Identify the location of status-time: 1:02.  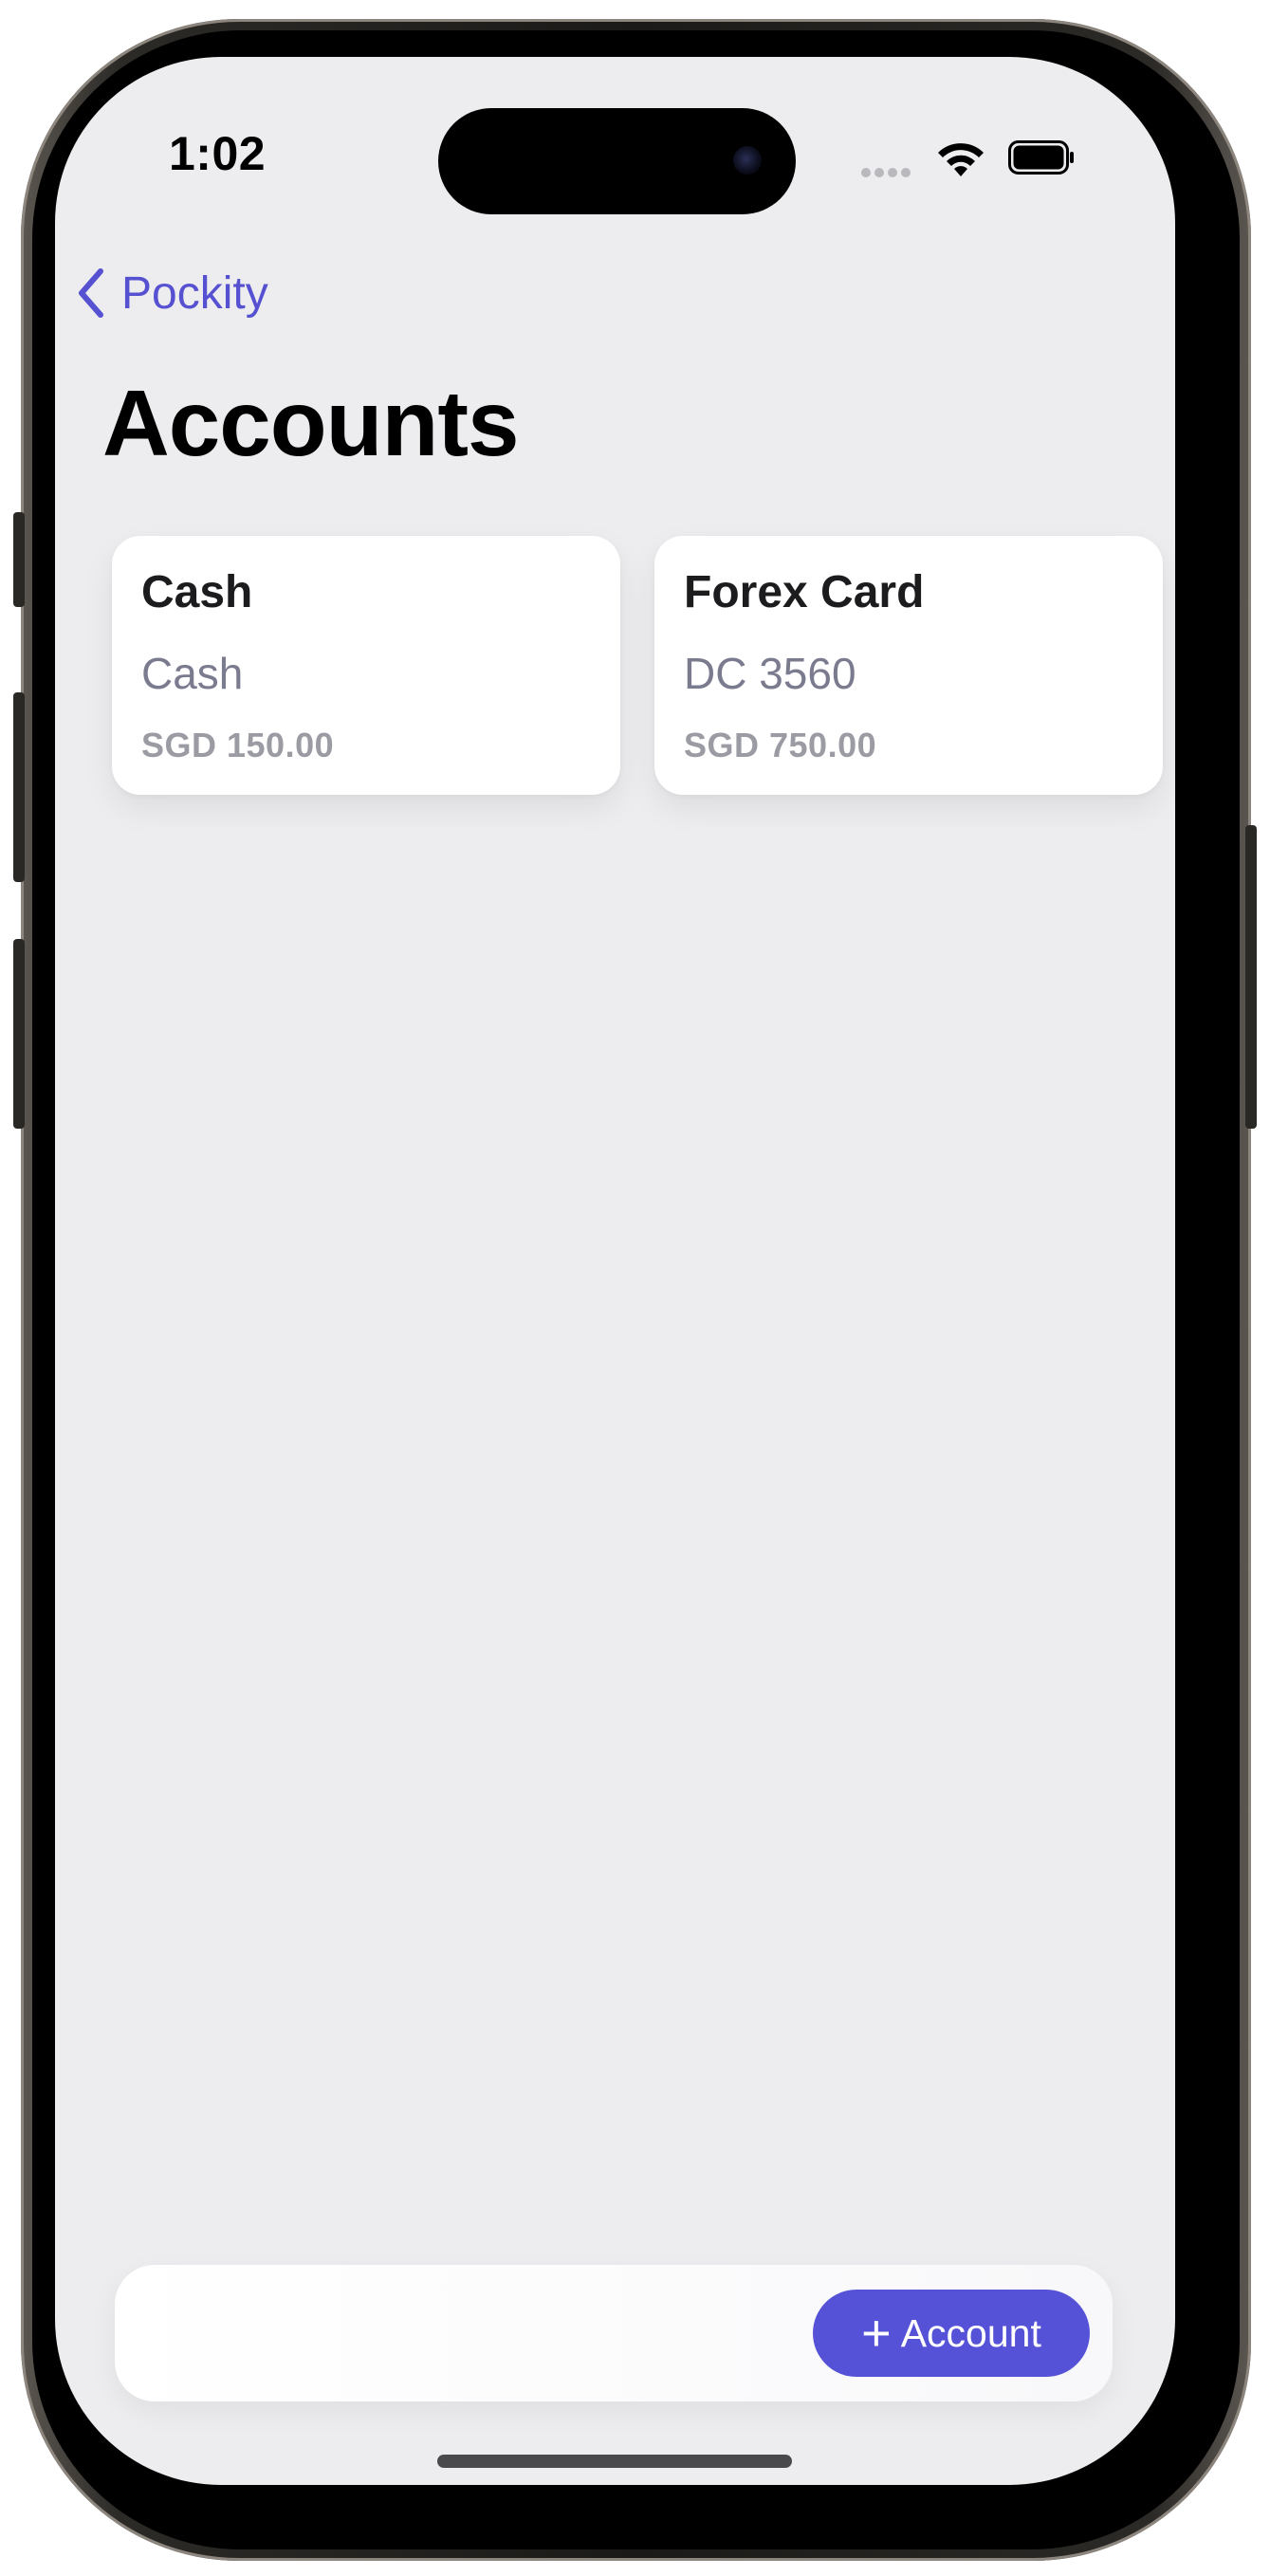
(218, 153).